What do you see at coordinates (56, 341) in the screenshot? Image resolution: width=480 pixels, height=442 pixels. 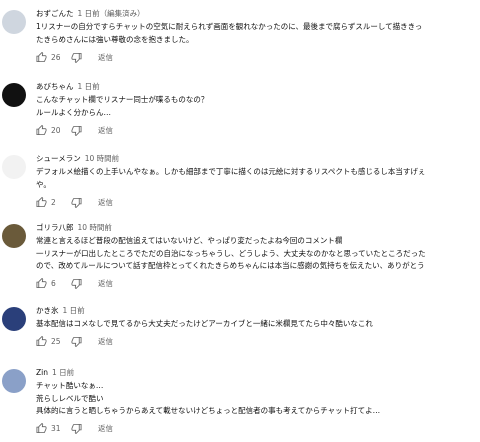 I see `like-count: 25` at bounding box center [56, 341].